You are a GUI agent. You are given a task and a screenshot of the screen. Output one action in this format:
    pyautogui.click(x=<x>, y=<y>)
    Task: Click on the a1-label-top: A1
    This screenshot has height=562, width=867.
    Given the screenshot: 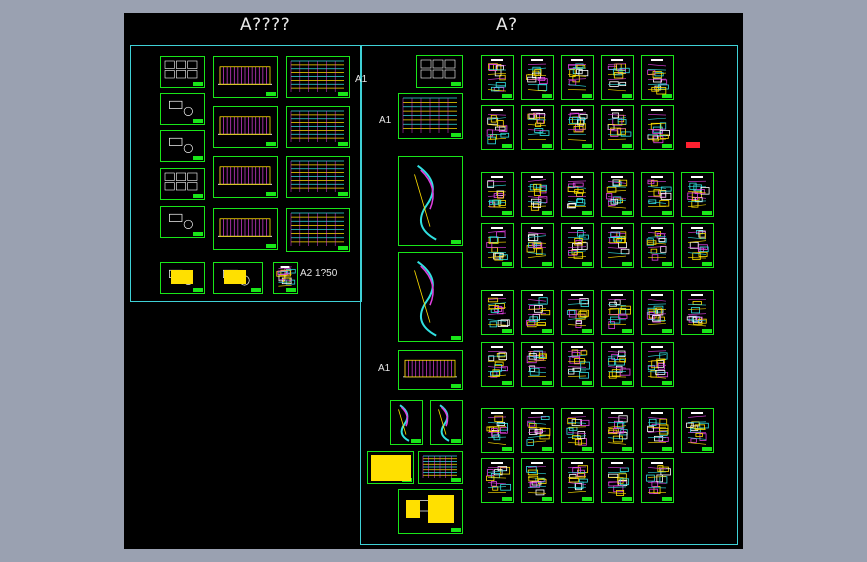 What is the action you would take?
    pyautogui.click(x=361, y=79)
    